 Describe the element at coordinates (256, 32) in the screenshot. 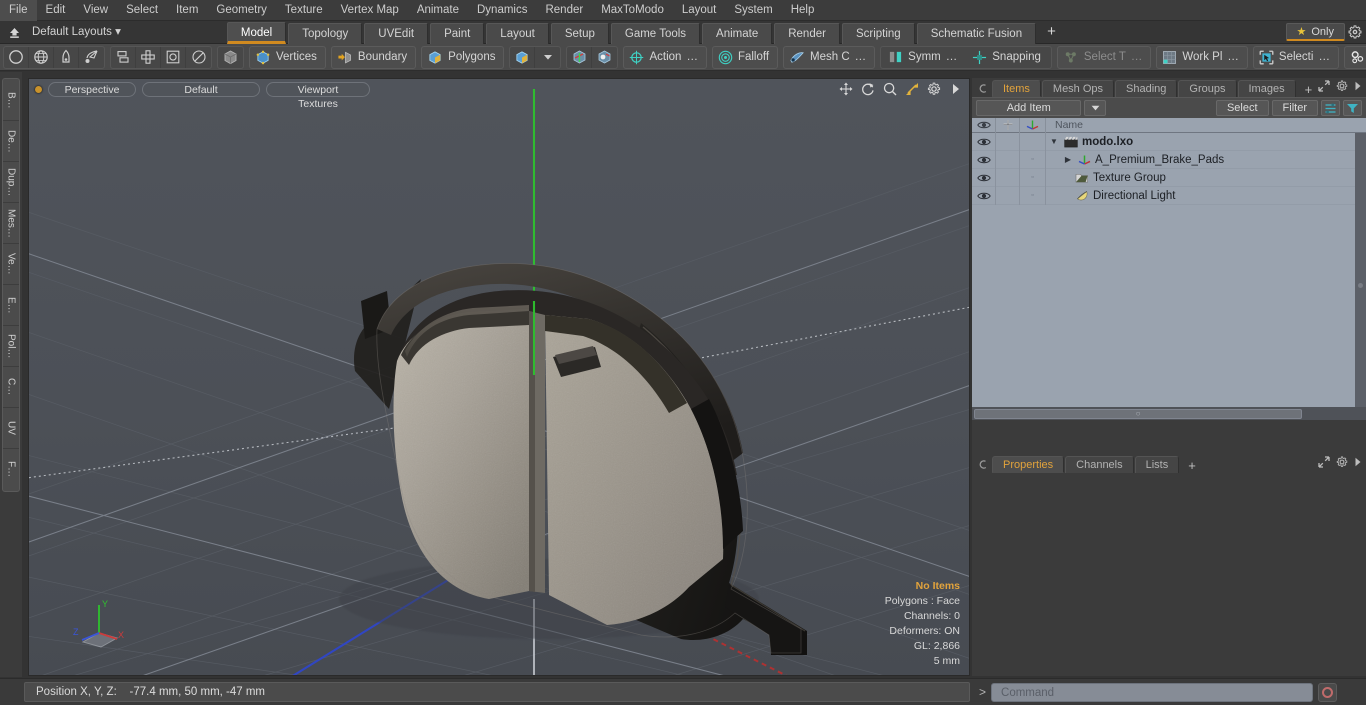

I see `layout-tab-model: Model` at that location.